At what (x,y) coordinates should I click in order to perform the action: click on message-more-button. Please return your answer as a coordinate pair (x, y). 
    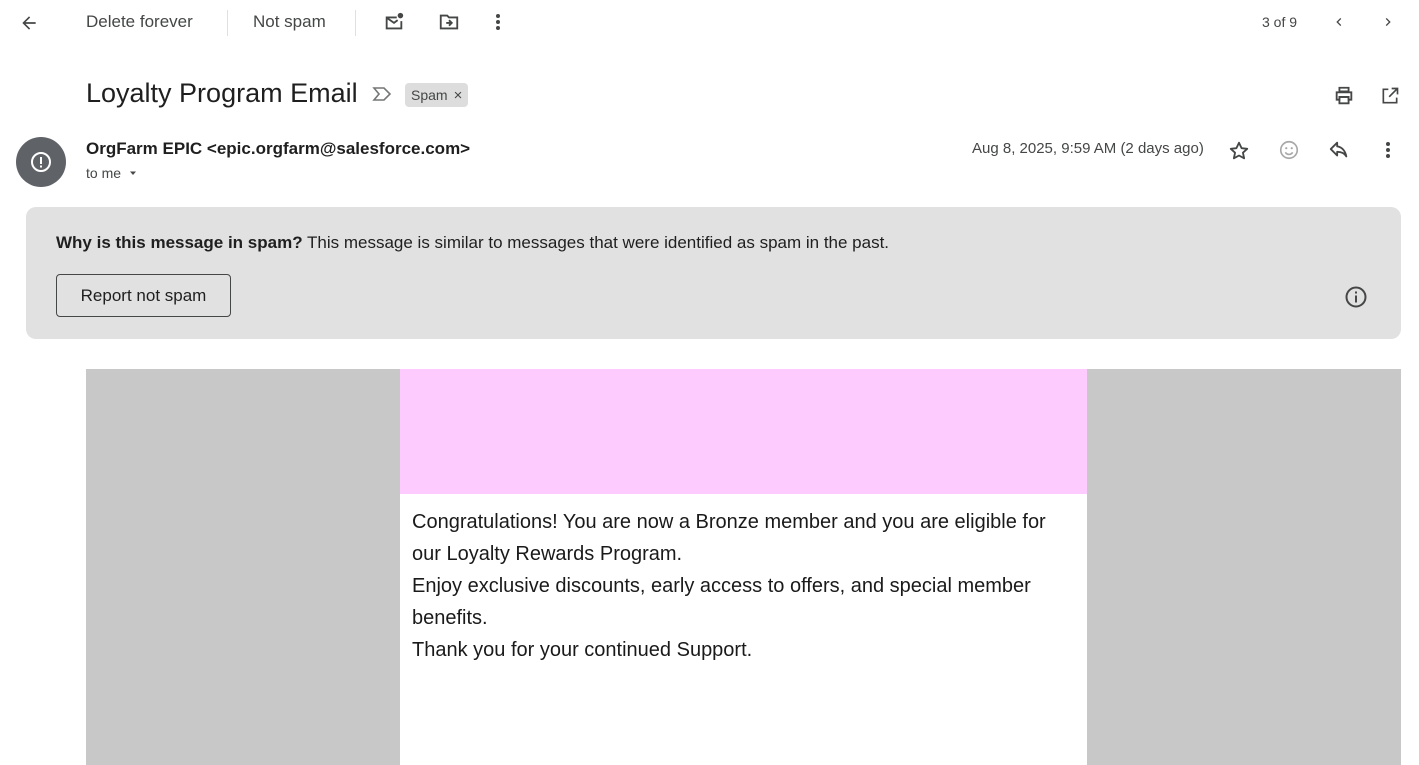
    Looking at the image, I should click on (1388, 150).